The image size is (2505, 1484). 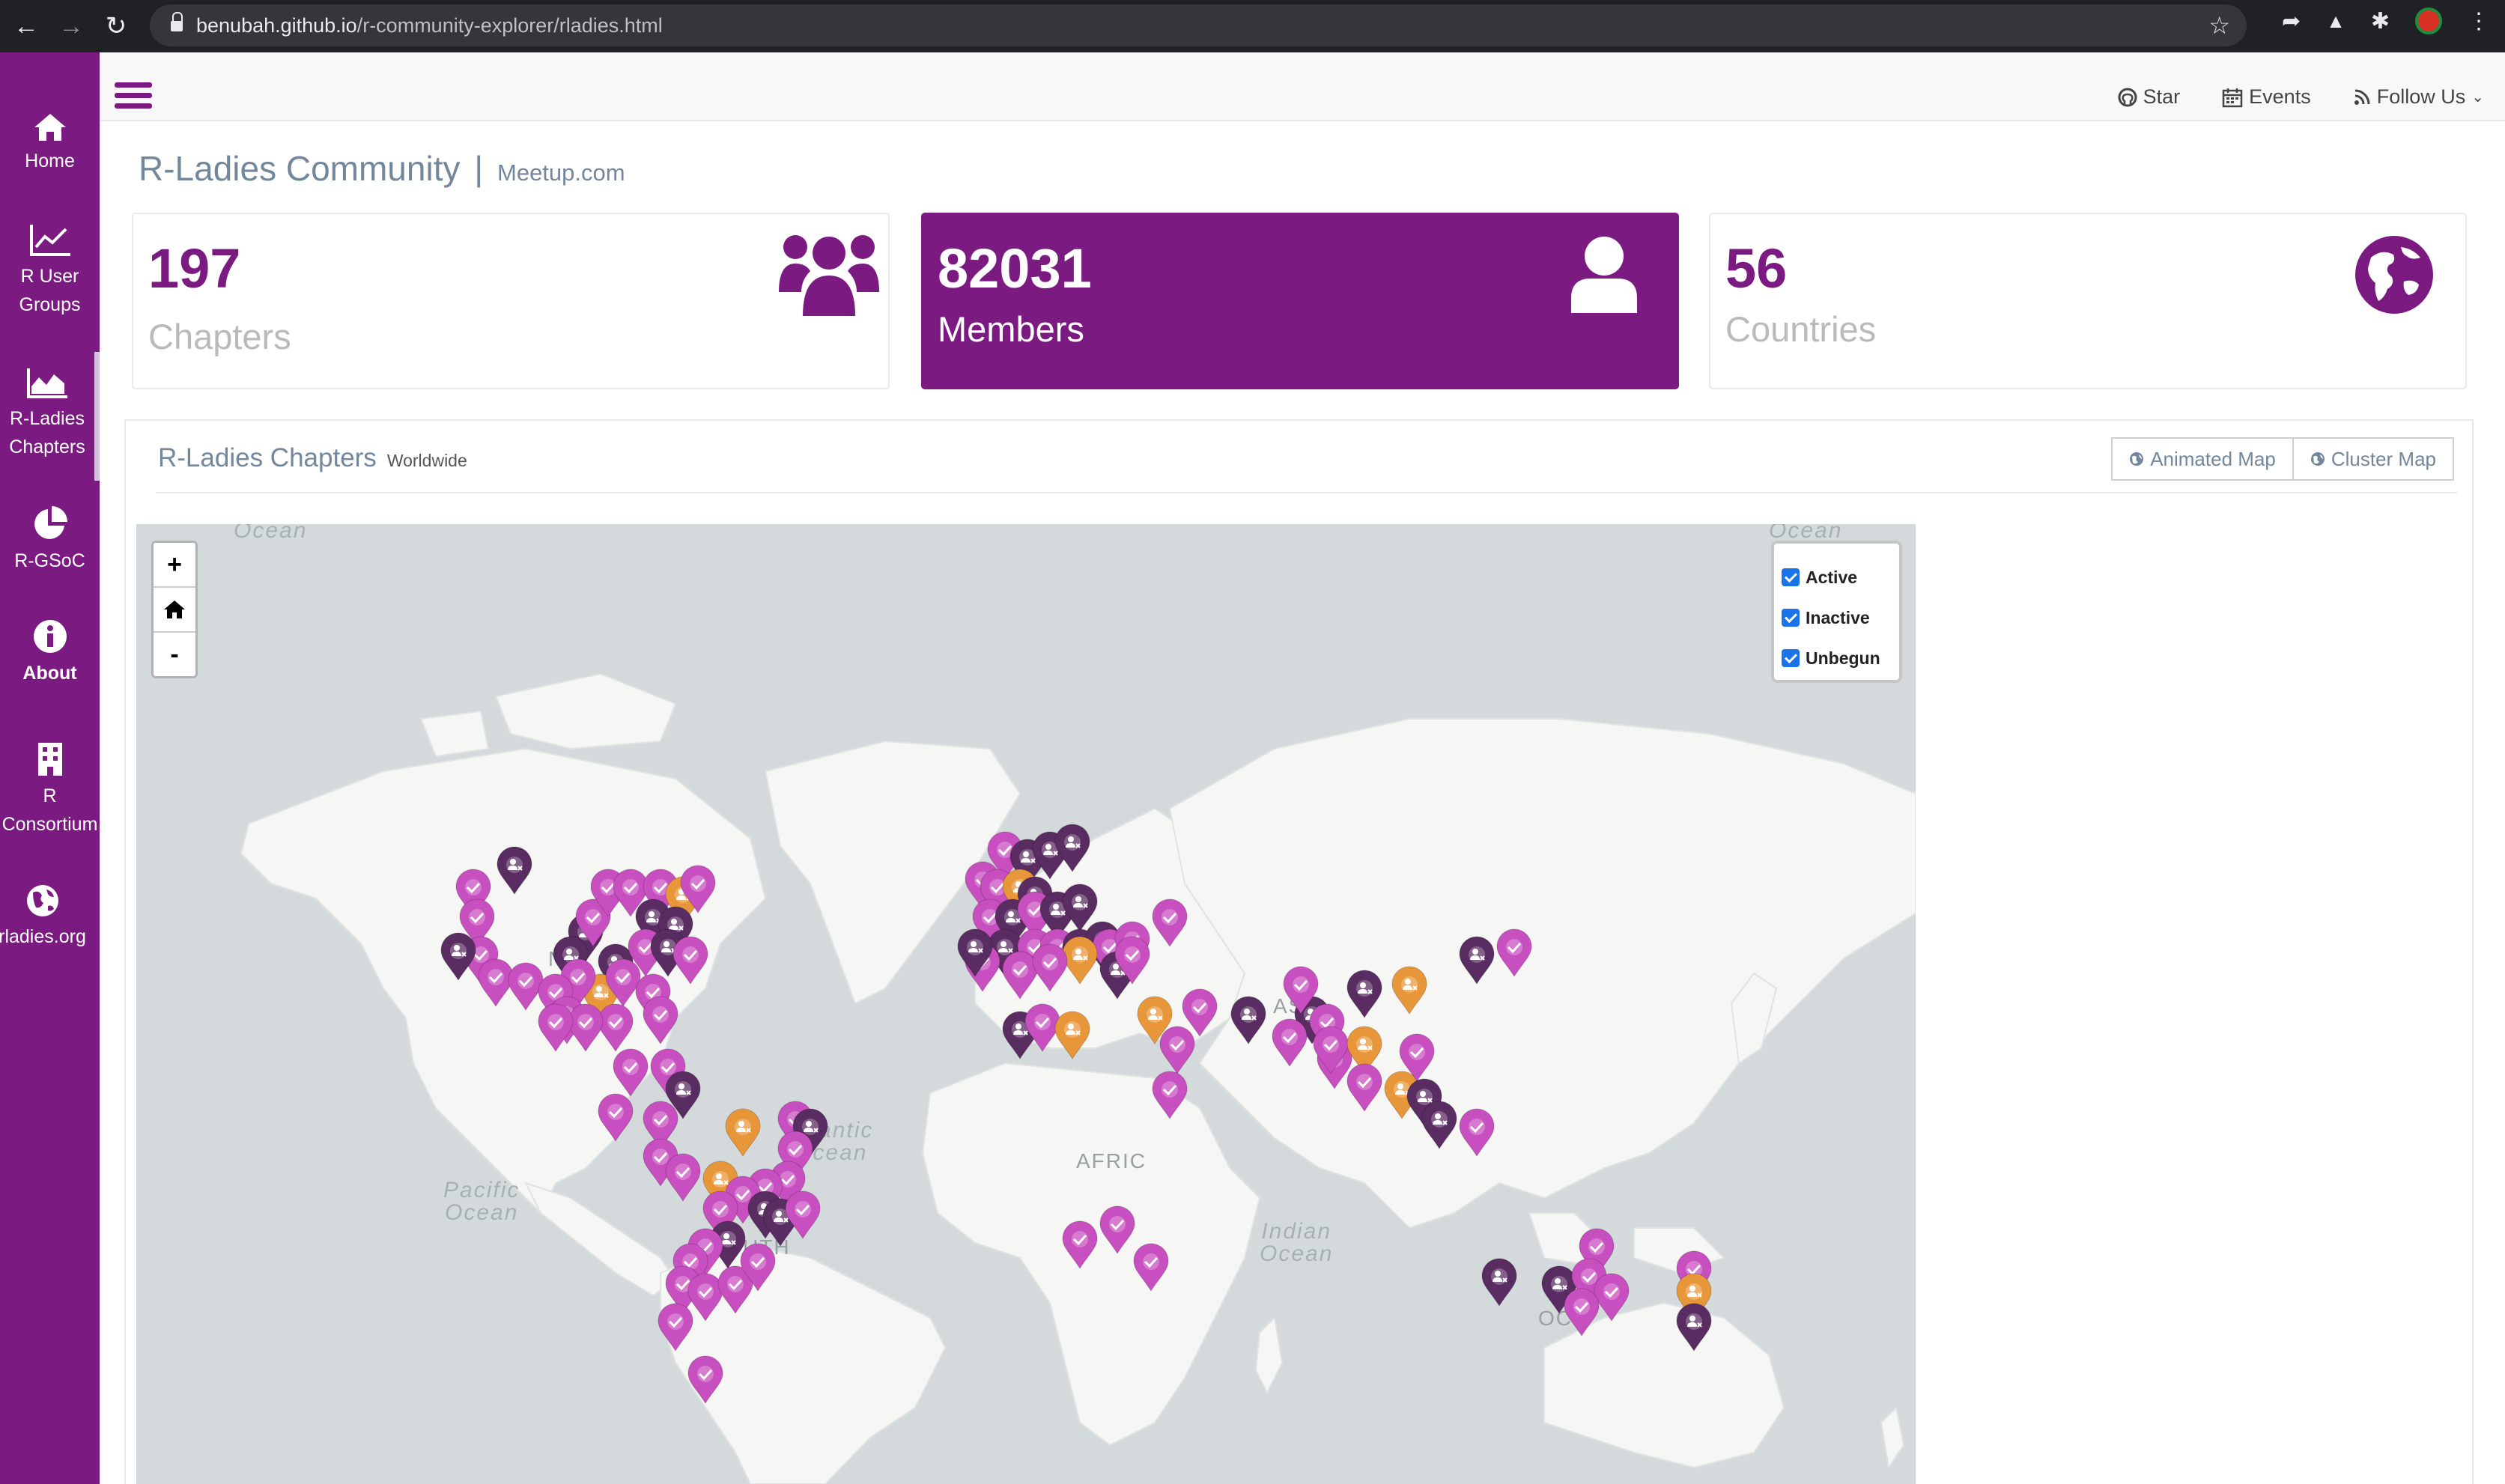 What do you see at coordinates (2291, 21) in the screenshot?
I see `share-icon: ➦` at bounding box center [2291, 21].